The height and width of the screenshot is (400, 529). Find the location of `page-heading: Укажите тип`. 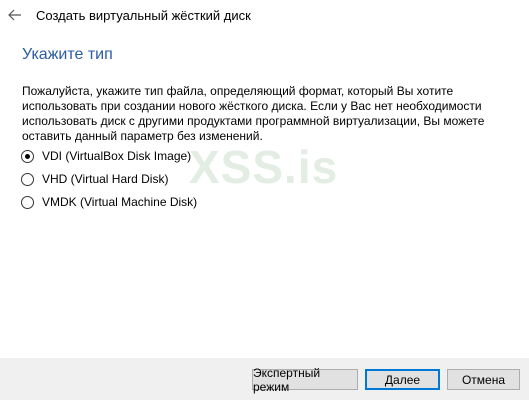

page-heading: Укажите тип is located at coordinates (67, 54).